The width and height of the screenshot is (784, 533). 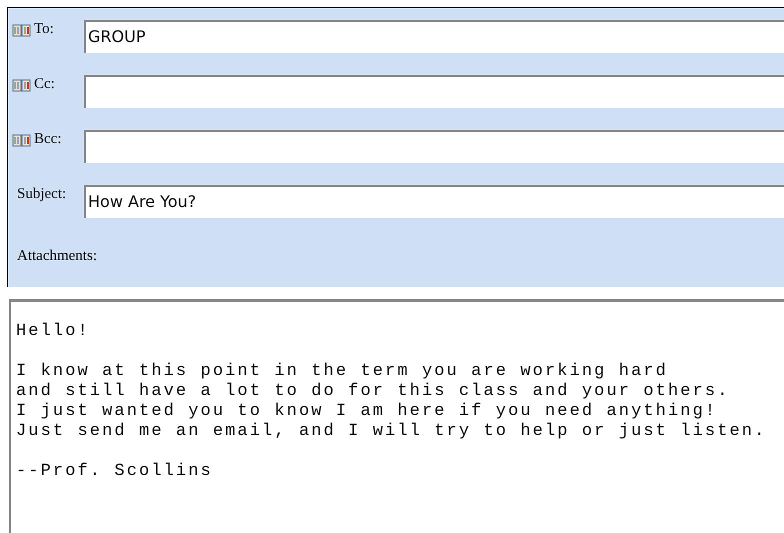 I want to click on input-field: How Are You?, so click(x=434, y=201).